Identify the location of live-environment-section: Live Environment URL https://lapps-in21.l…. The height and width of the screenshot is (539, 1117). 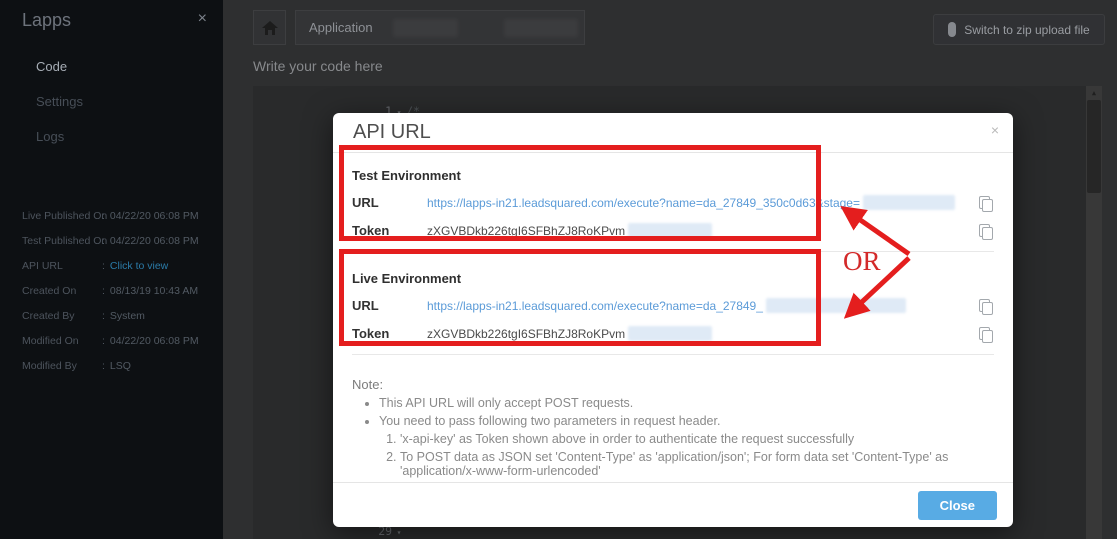
(673, 300).